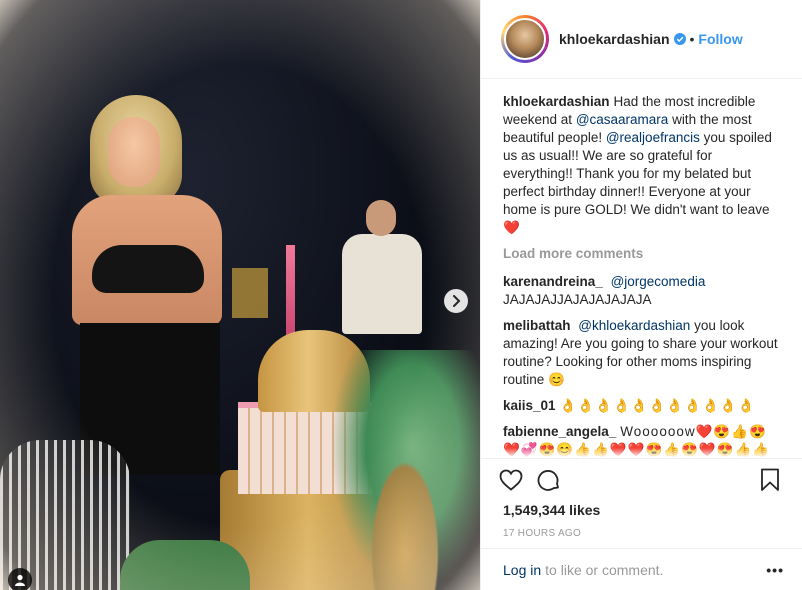 Image resolution: width=802 pixels, height=590 pixels. What do you see at coordinates (657, 405) in the screenshot?
I see `comment-text: 👌👌👌👌👌👌👌👌👌👌👌` at bounding box center [657, 405].